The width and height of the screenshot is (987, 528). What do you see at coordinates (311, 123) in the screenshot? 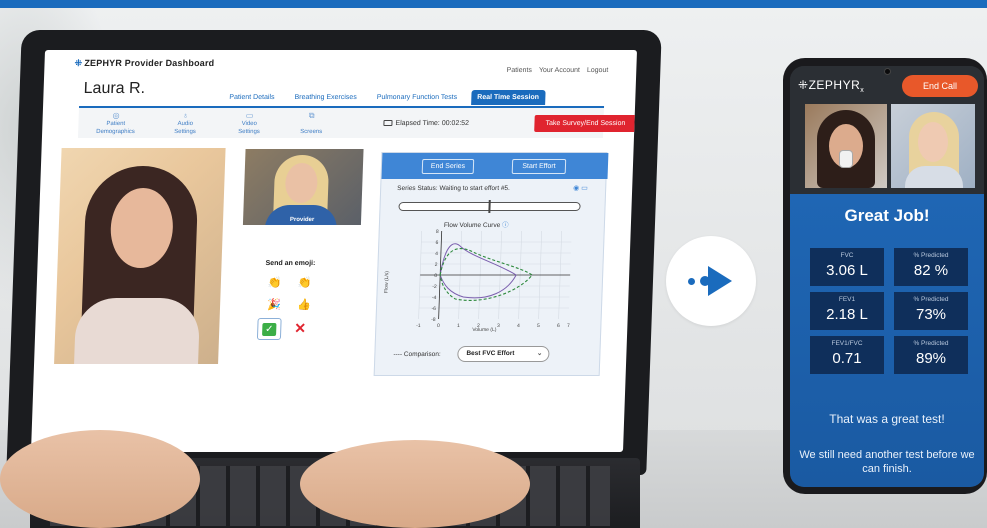
I see `screens-button: ⧉ Screens` at bounding box center [311, 123].